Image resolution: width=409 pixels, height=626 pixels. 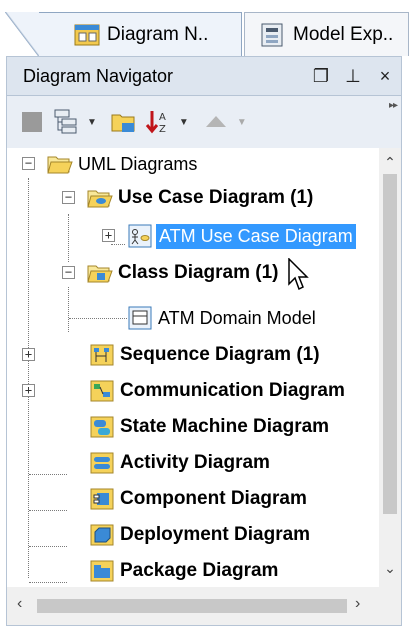 What do you see at coordinates (102, 535) in the screenshot?
I see `deployment-diagram-icon` at bounding box center [102, 535].